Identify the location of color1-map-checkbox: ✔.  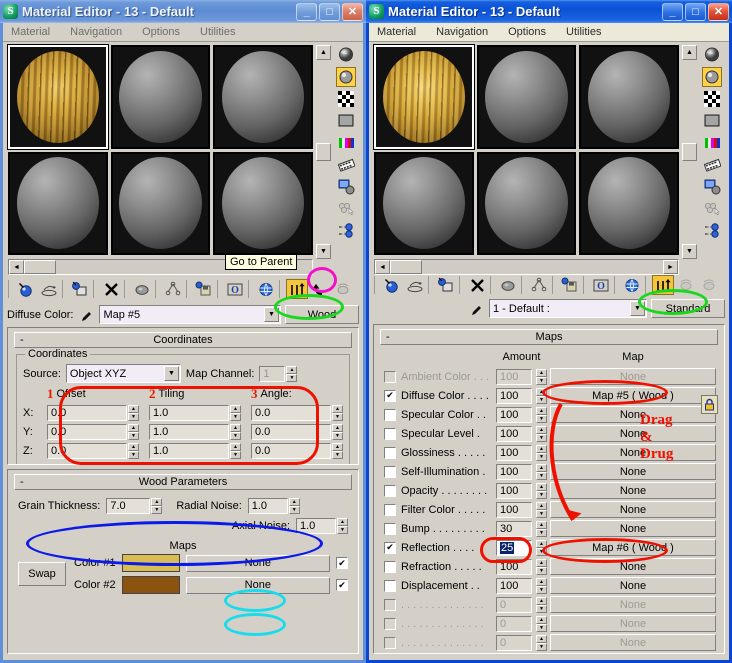
(342, 563).